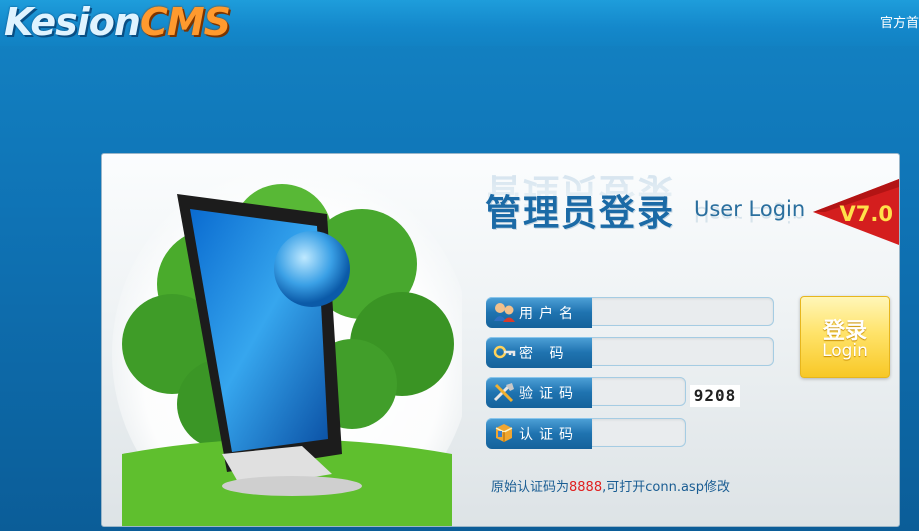 The height and width of the screenshot is (531, 919). Describe the element at coordinates (899, 21) in the screenshot. I see `official-home-link: 官方首` at that location.